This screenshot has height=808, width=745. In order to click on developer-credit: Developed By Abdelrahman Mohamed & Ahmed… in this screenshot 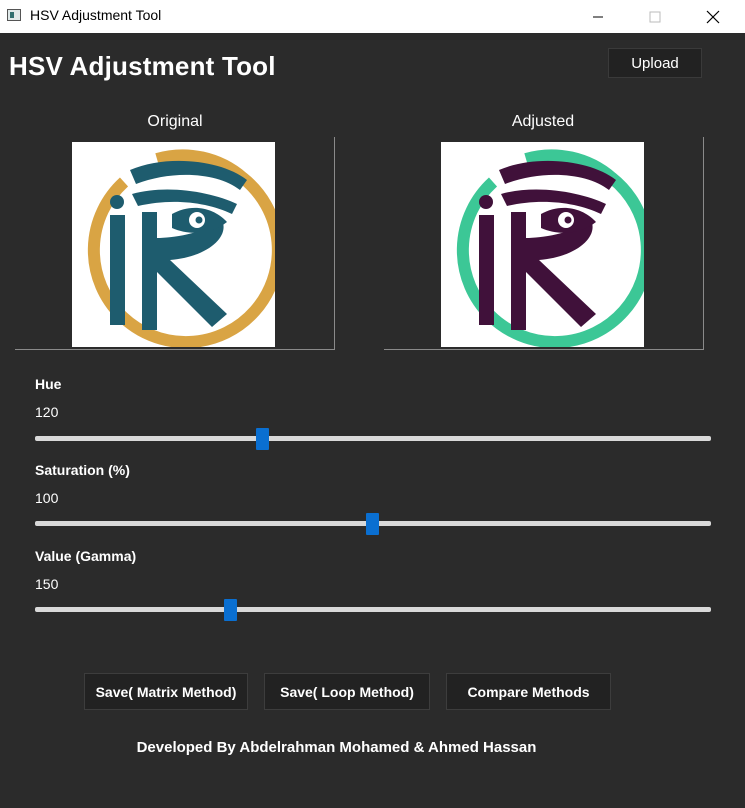, I will do `click(336, 747)`.